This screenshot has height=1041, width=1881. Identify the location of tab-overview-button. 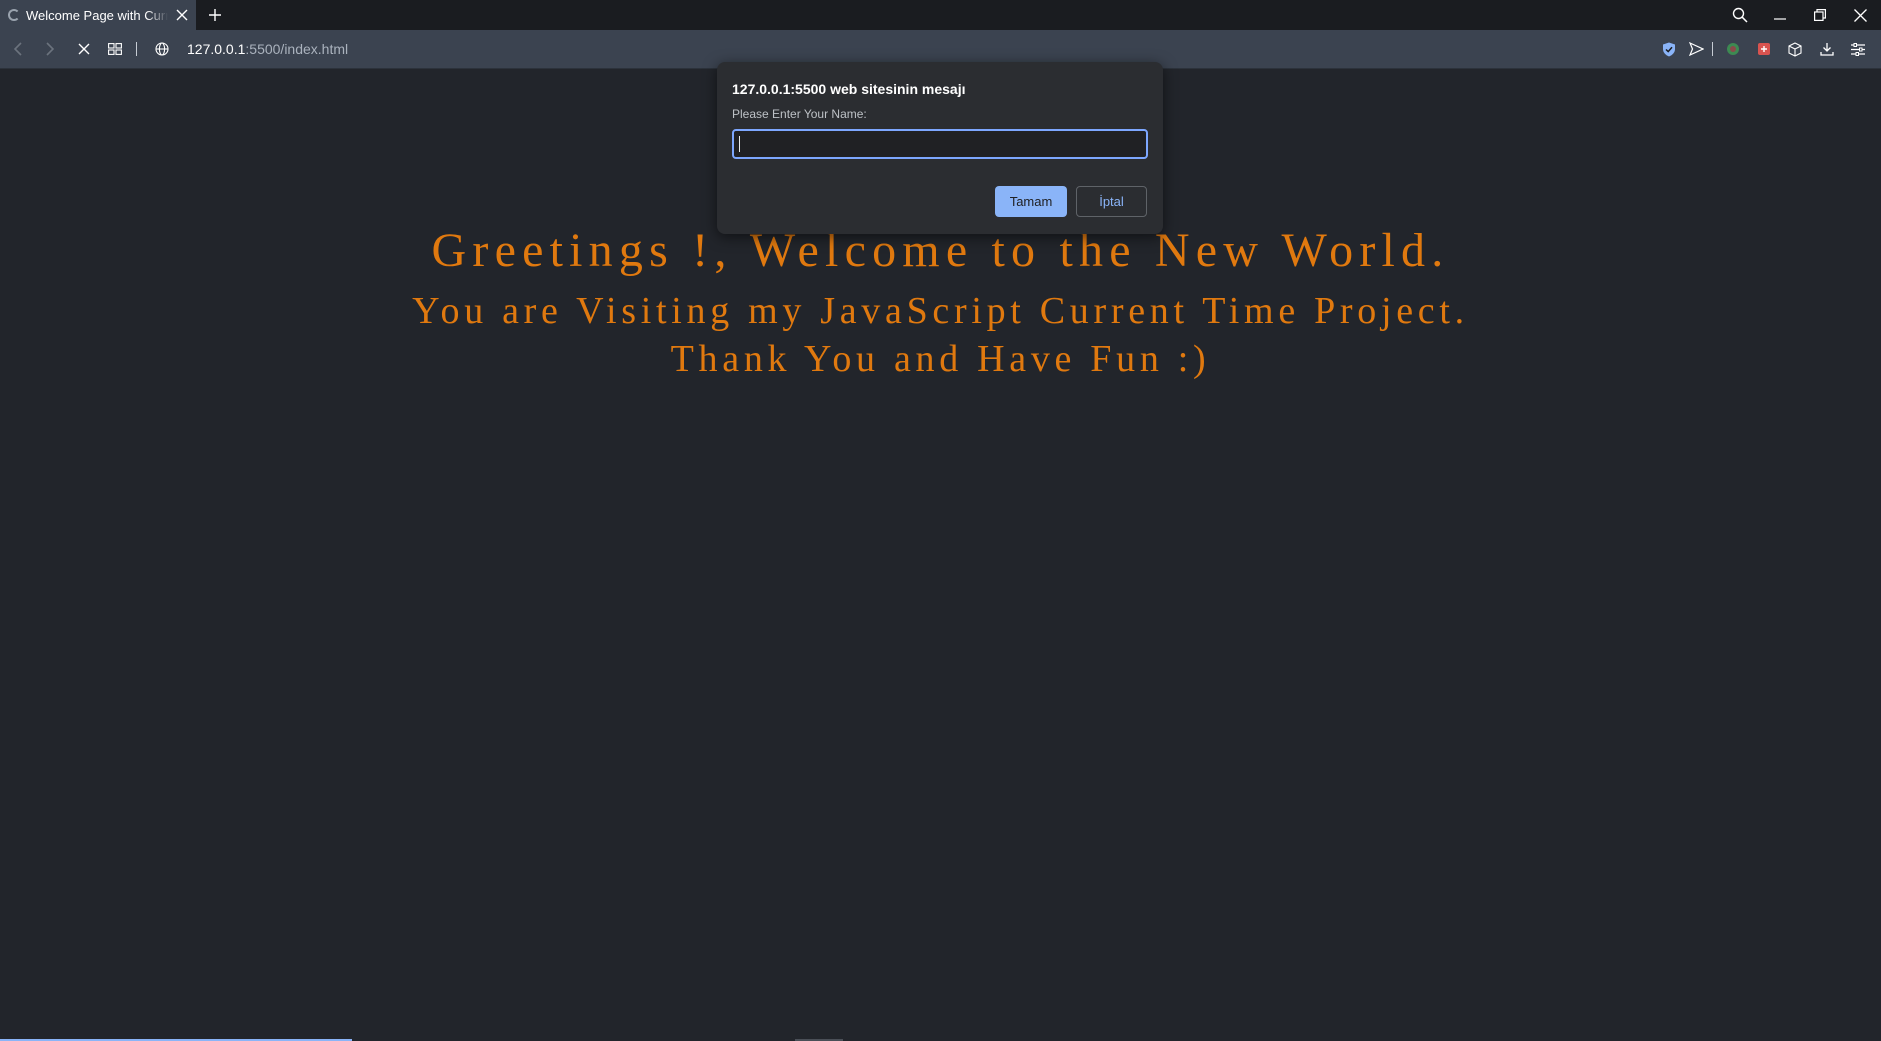
(115, 49).